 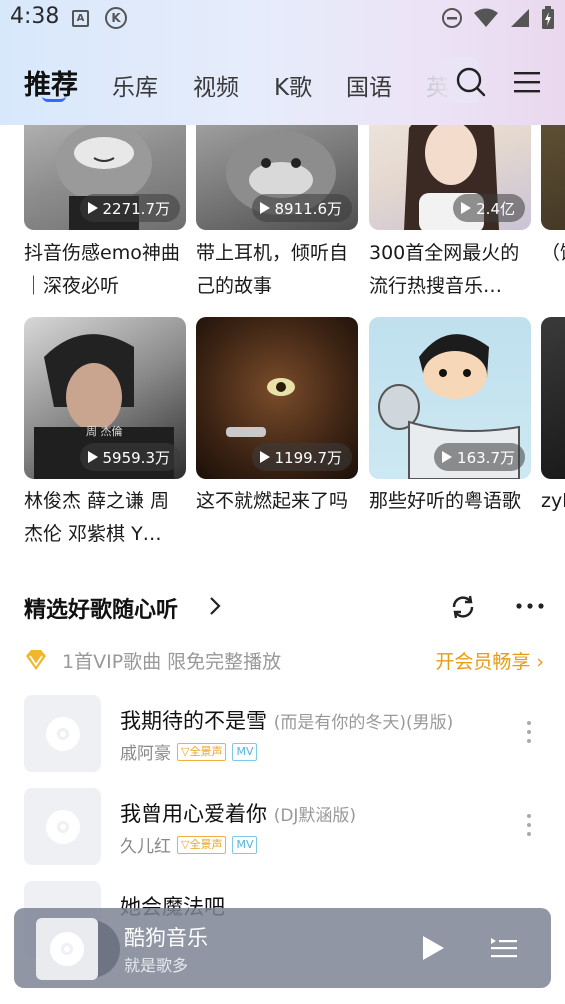 I want to click on song-row: 我曾用心爱着你 (DJ默涵版) 久儿红 ▽全景声 MV, so click(x=282, y=833).